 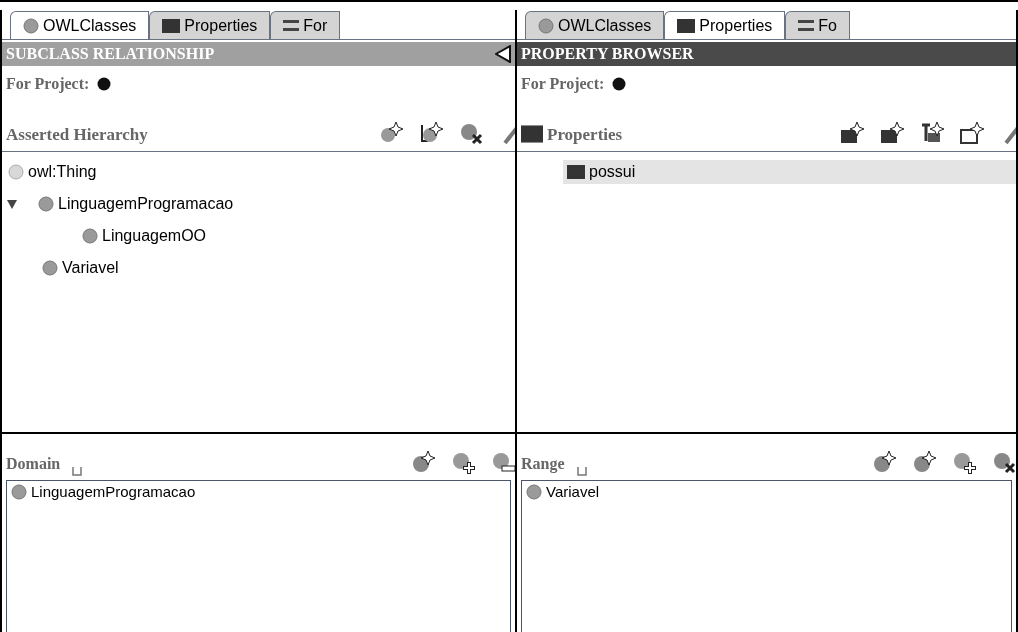 What do you see at coordinates (77, 134) in the screenshot?
I see `section-title: Asserted Hierarchy` at bounding box center [77, 134].